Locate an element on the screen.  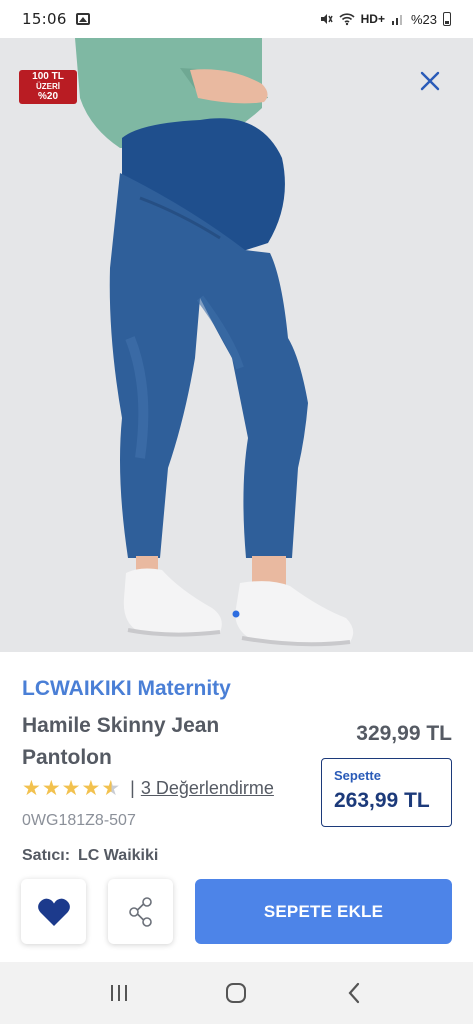
seller-label: Satıcı: is located at coordinates (46, 855).